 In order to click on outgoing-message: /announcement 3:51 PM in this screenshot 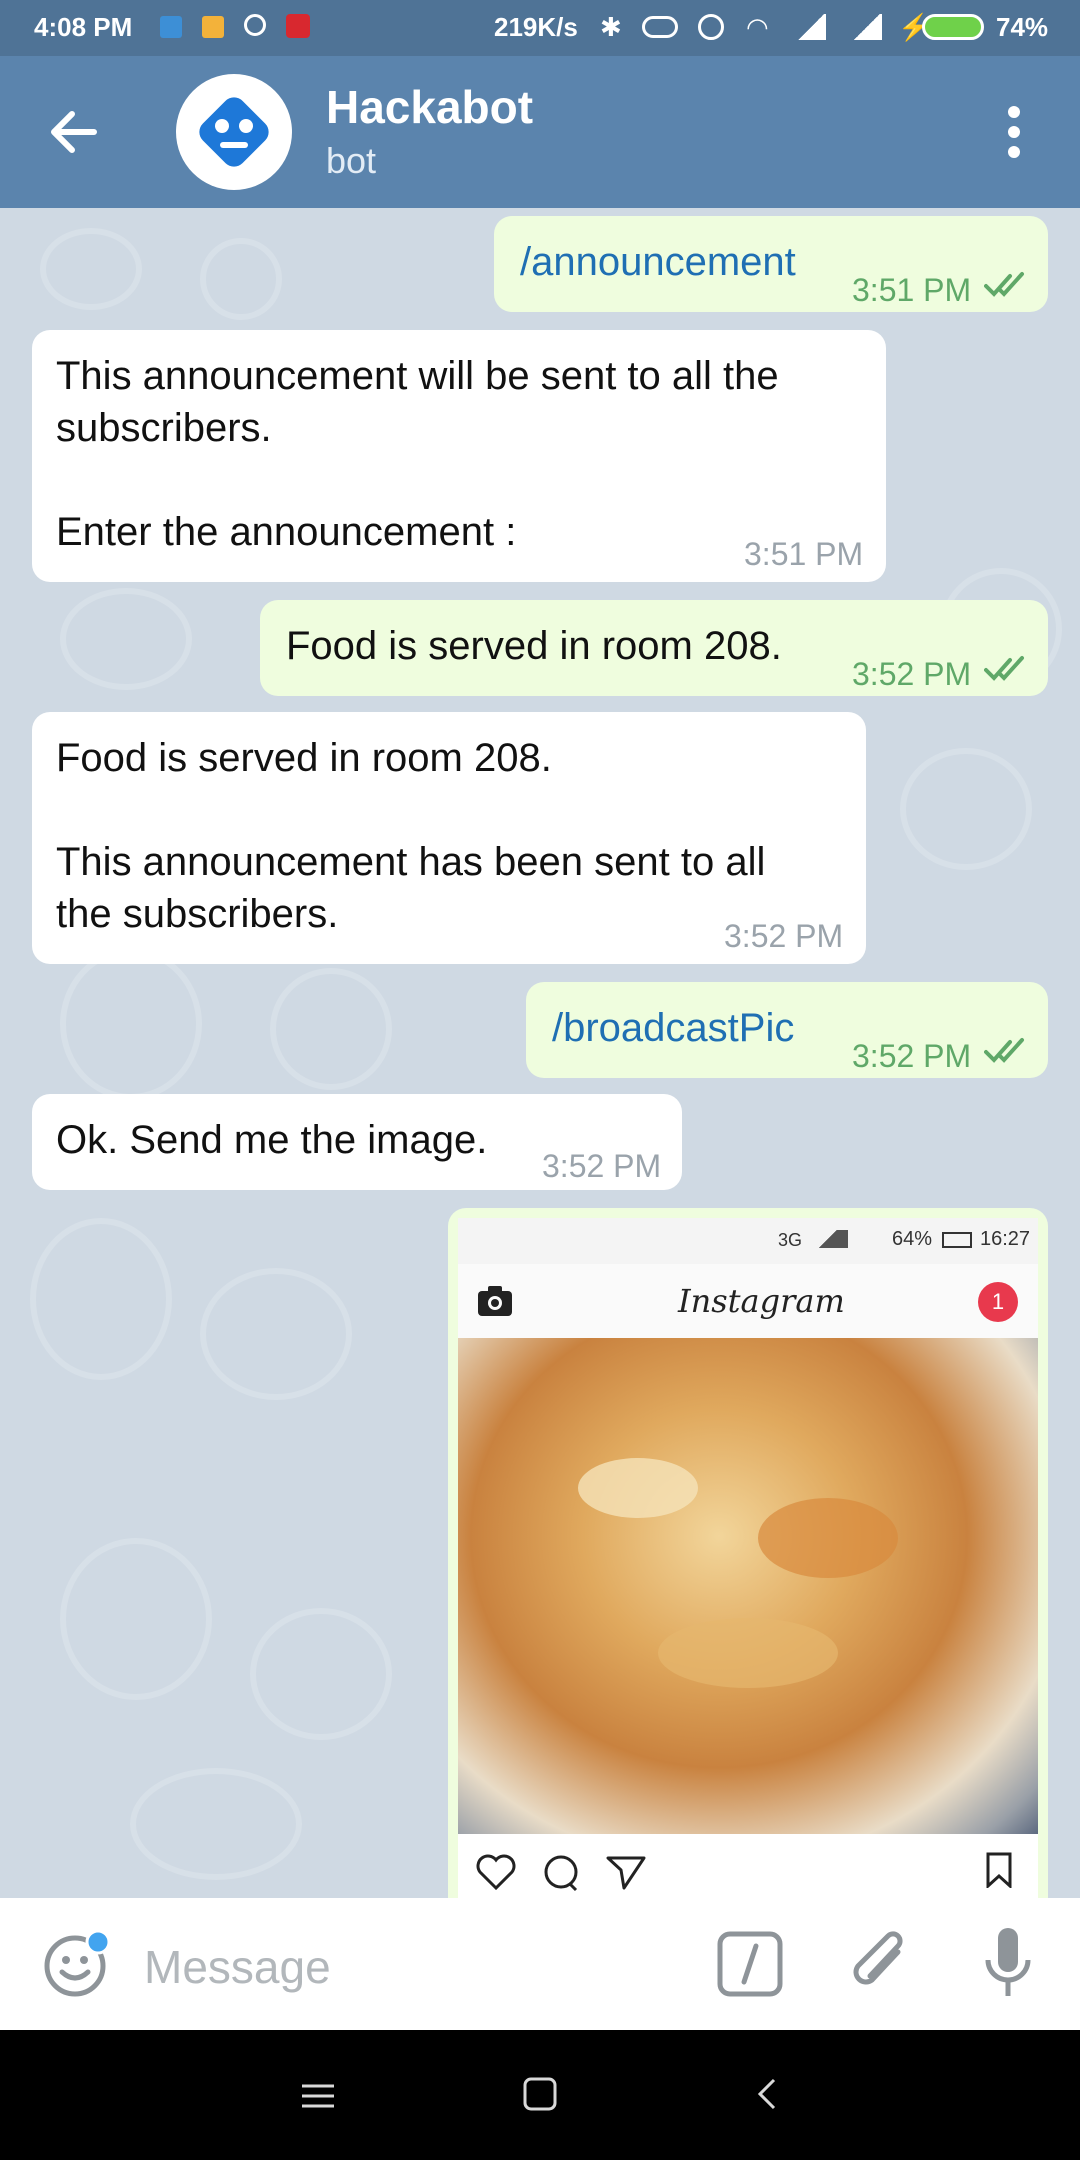, I will do `click(771, 264)`.